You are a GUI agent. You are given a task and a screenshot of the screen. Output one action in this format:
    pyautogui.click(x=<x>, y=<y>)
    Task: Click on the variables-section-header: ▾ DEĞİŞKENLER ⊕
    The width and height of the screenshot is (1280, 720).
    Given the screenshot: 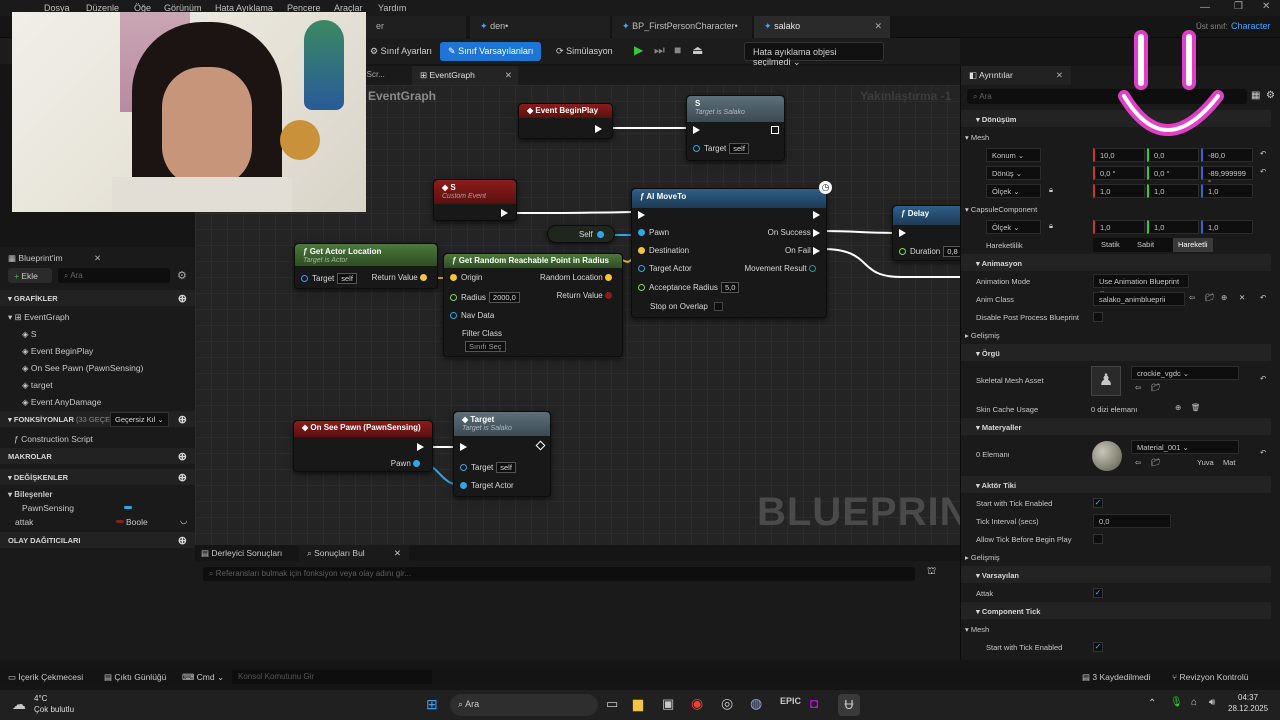 What is the action you would take?
    pyautogui.click(x=97, y=477)
    